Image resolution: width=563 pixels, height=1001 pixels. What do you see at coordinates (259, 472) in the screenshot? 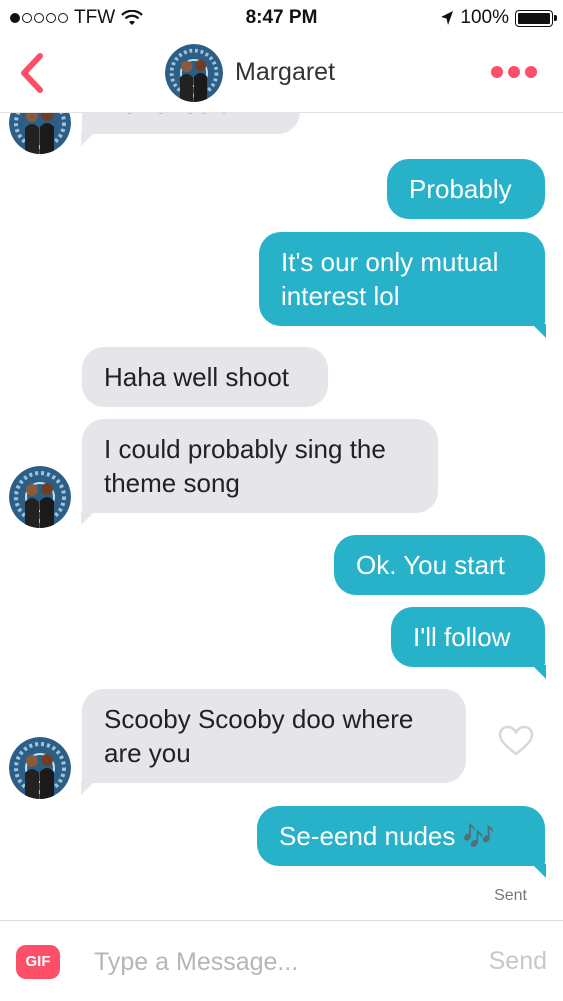
I see `message-incoming: I could probably sing the theme song` at bounding box center [259, 472].